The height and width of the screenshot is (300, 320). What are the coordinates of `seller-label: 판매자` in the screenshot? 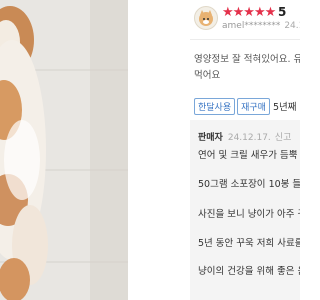 It's located at (210, 138).